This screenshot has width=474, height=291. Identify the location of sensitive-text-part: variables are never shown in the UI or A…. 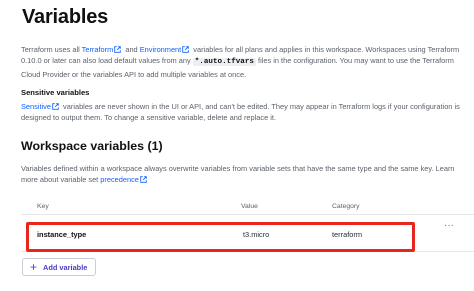
(240, 112).